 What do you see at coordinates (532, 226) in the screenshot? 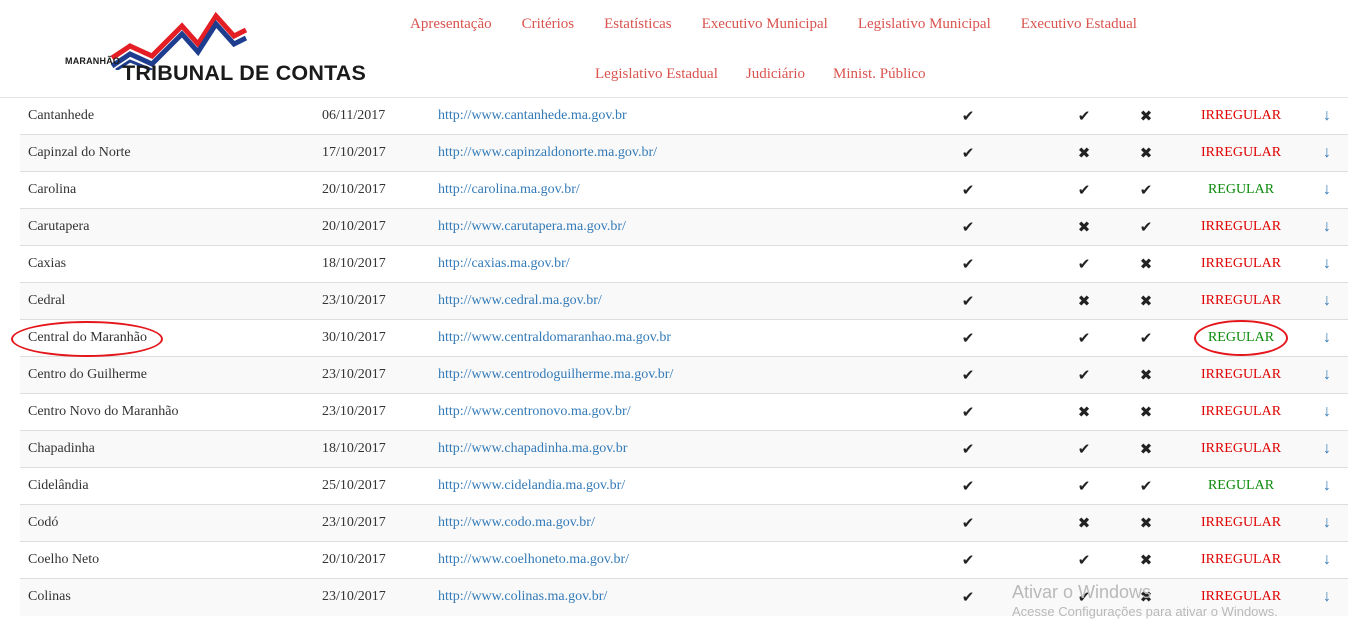
I see `portal-url-link: http://www.carutapera.ma.gov.br/` at bounding box center [532, 226].